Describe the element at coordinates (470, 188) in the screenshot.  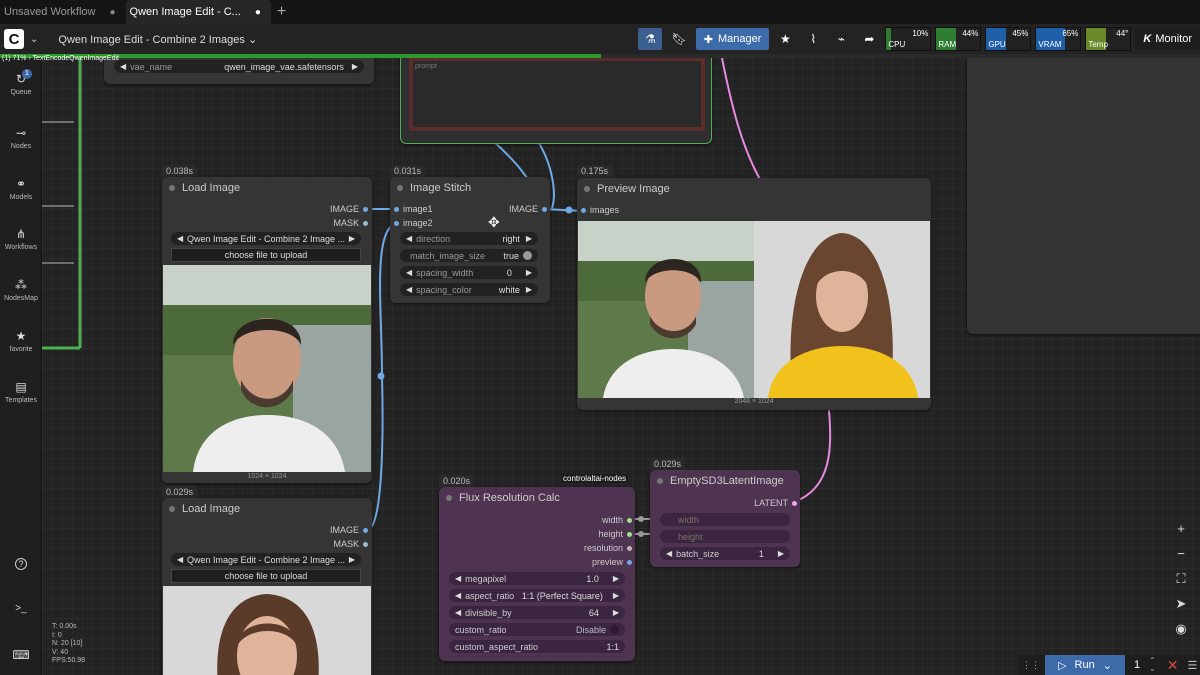
I see `node-title: Image Stitch` at that location.